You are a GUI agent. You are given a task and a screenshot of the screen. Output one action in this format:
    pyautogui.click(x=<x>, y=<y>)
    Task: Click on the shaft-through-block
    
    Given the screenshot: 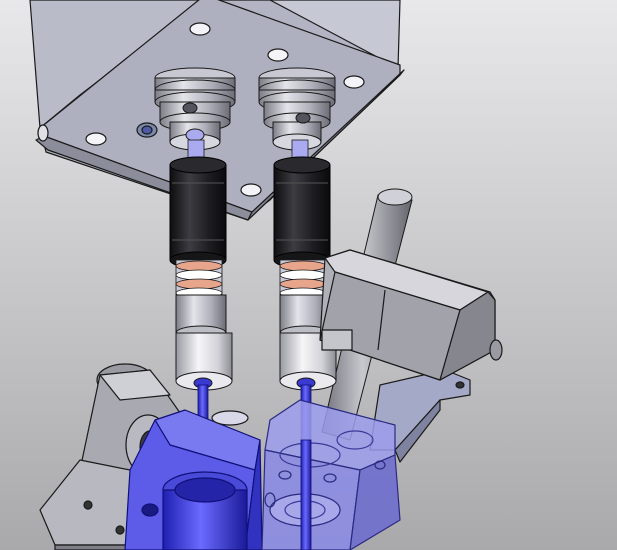 What is the action you would take?
    pyautogui.click(x=306, y=494)
    